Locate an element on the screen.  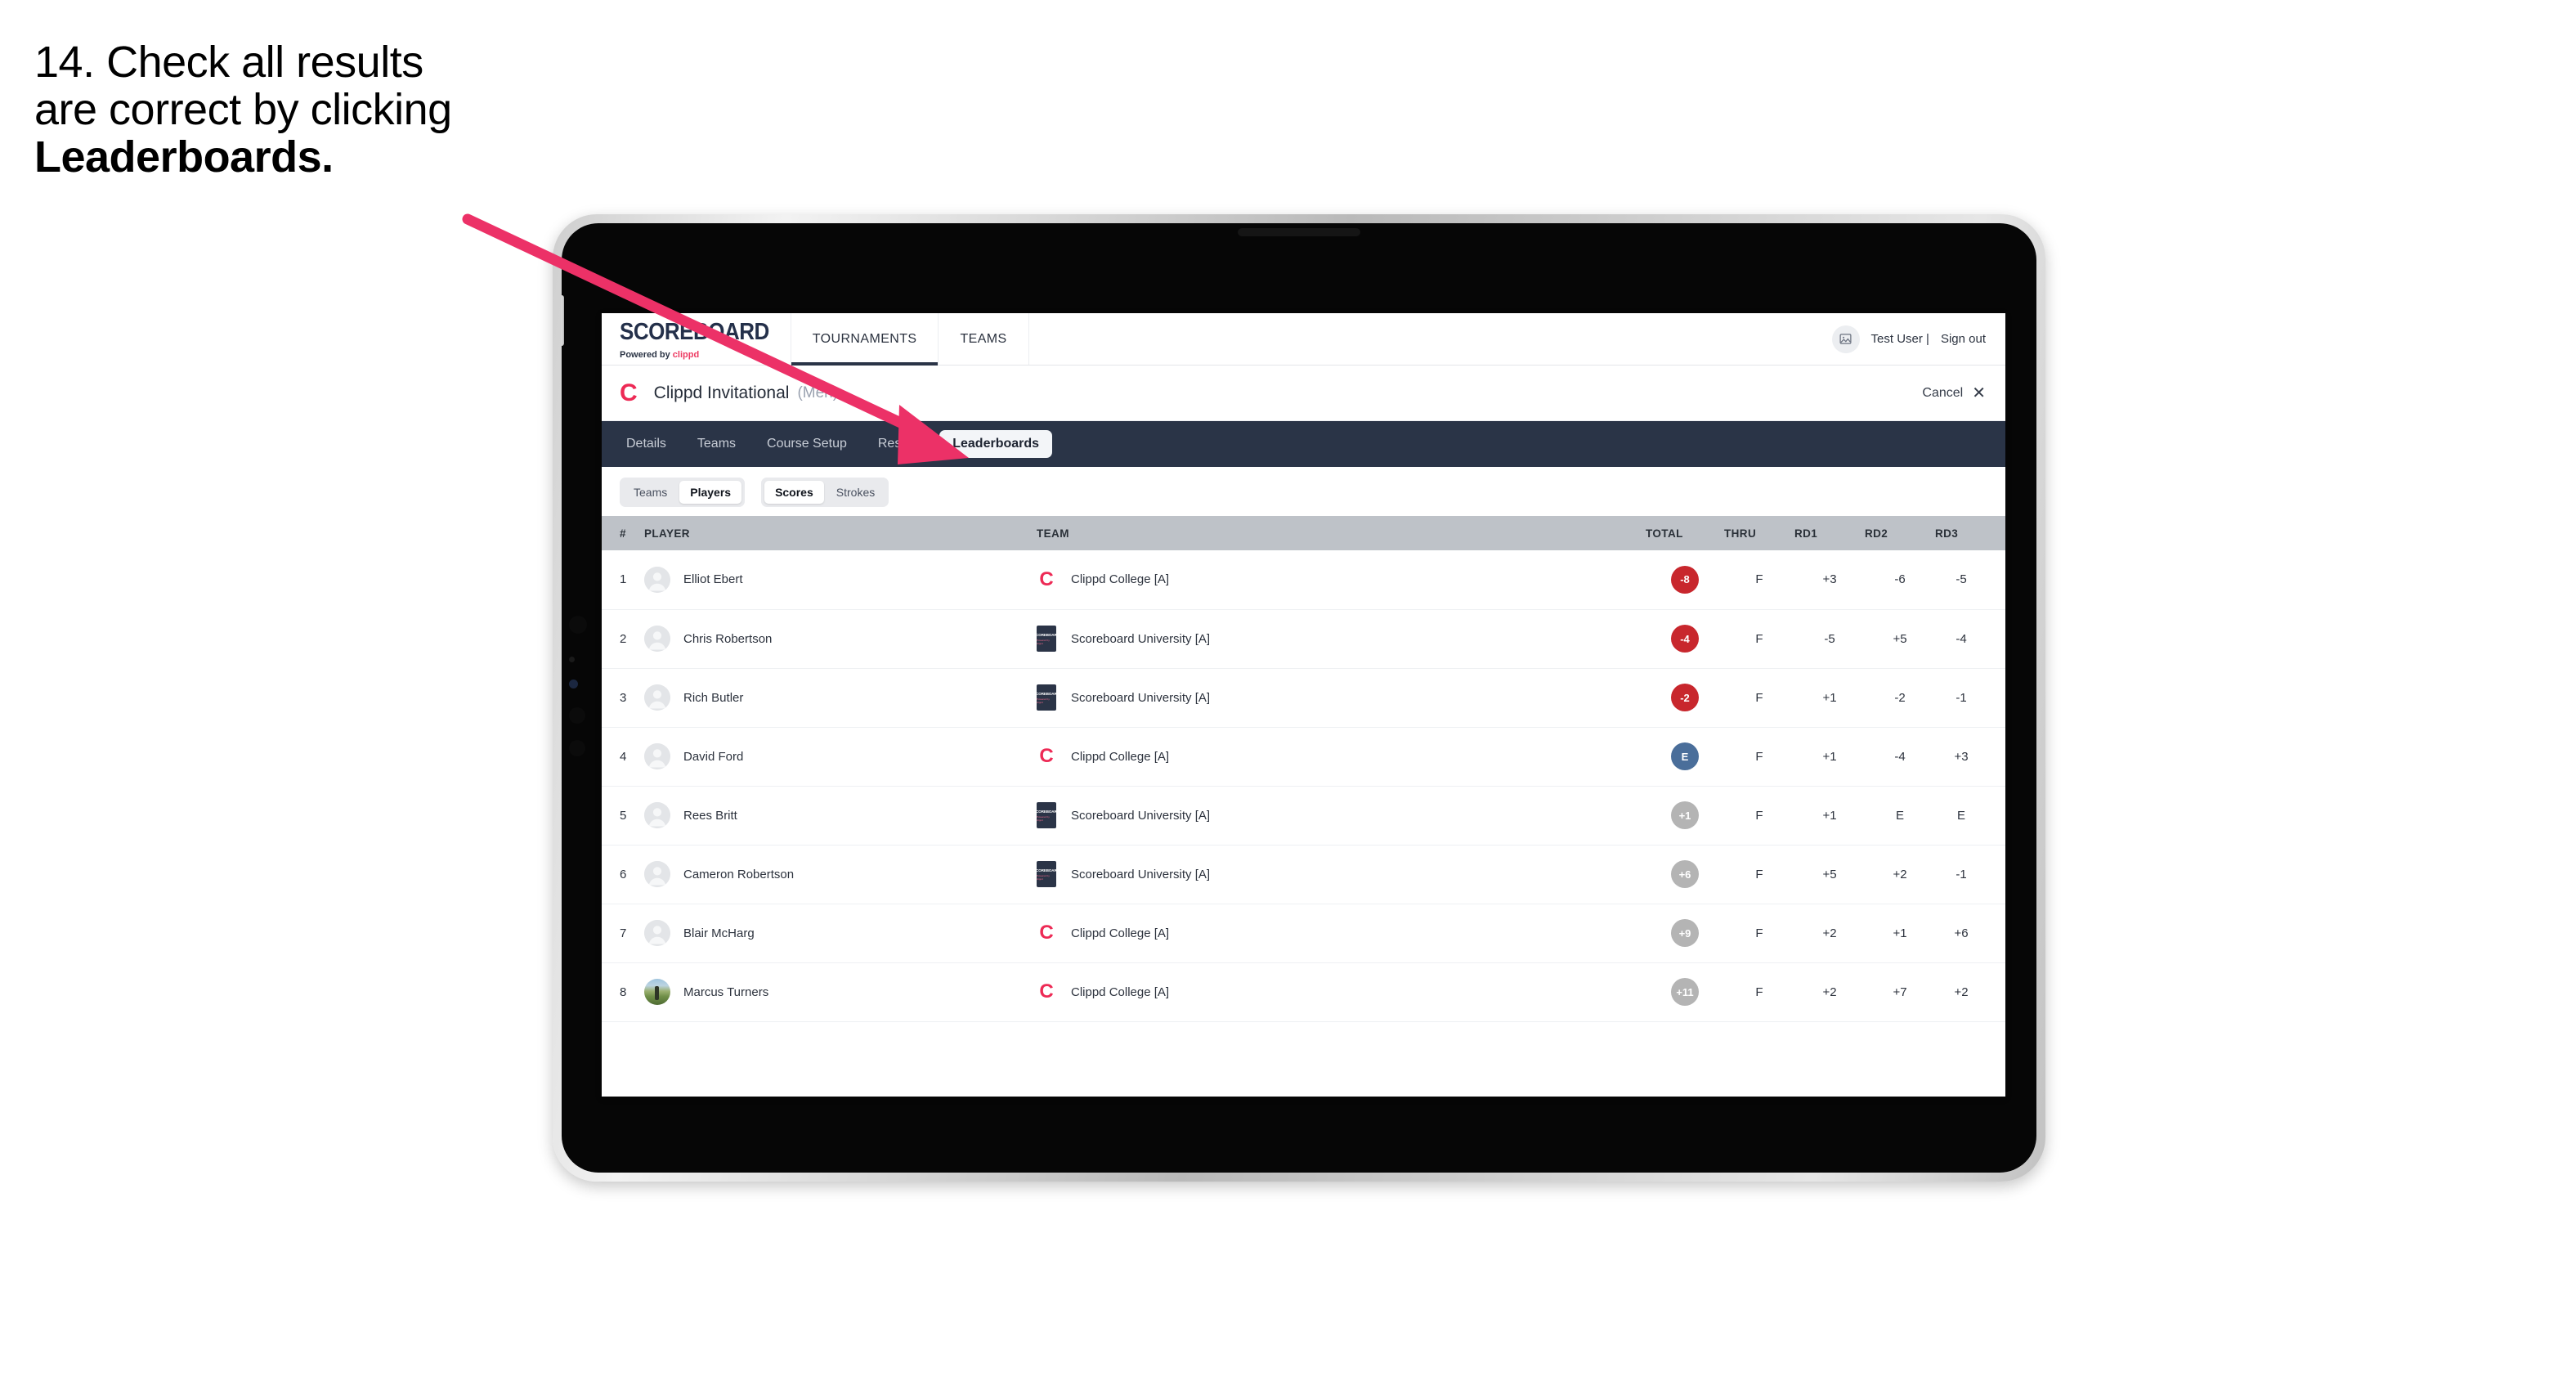
tournament-name: Clippd Invitational is located at coordinates (722, 392).